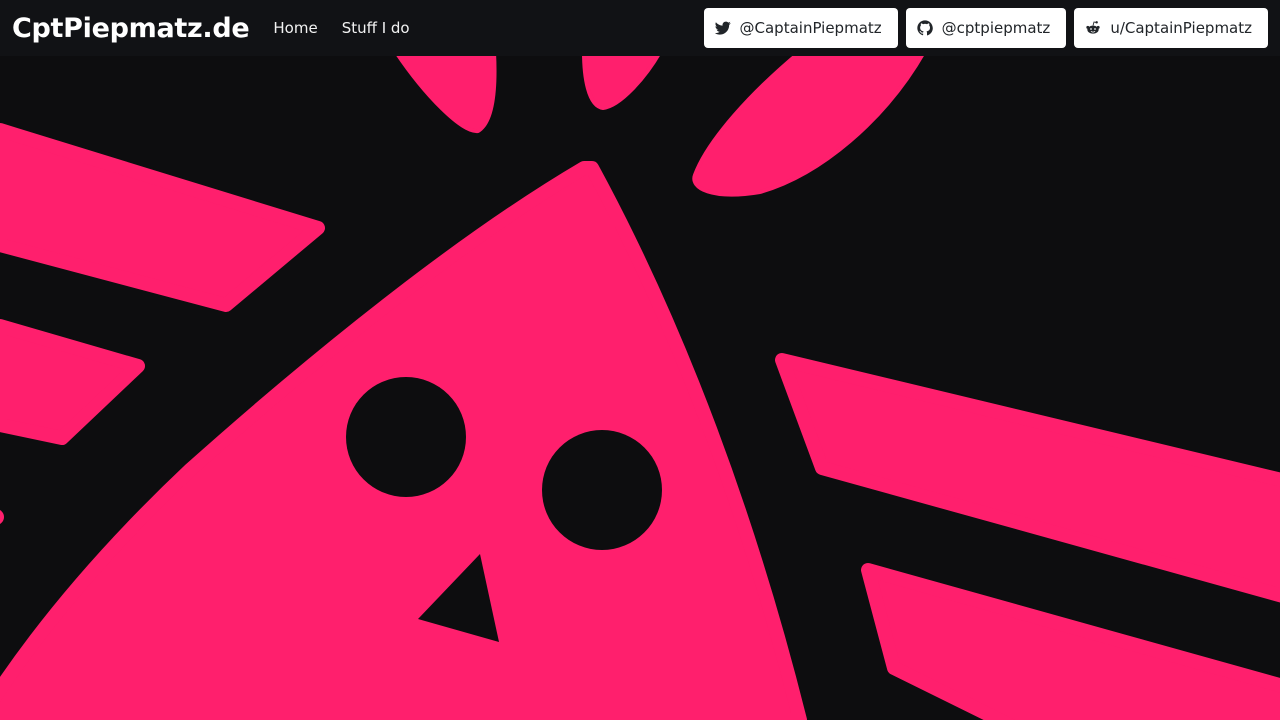 The width and height of the screenshot is (1280, 720). I want to click on twitter-button: @CaptainPiepmatz, so click(800, 28).